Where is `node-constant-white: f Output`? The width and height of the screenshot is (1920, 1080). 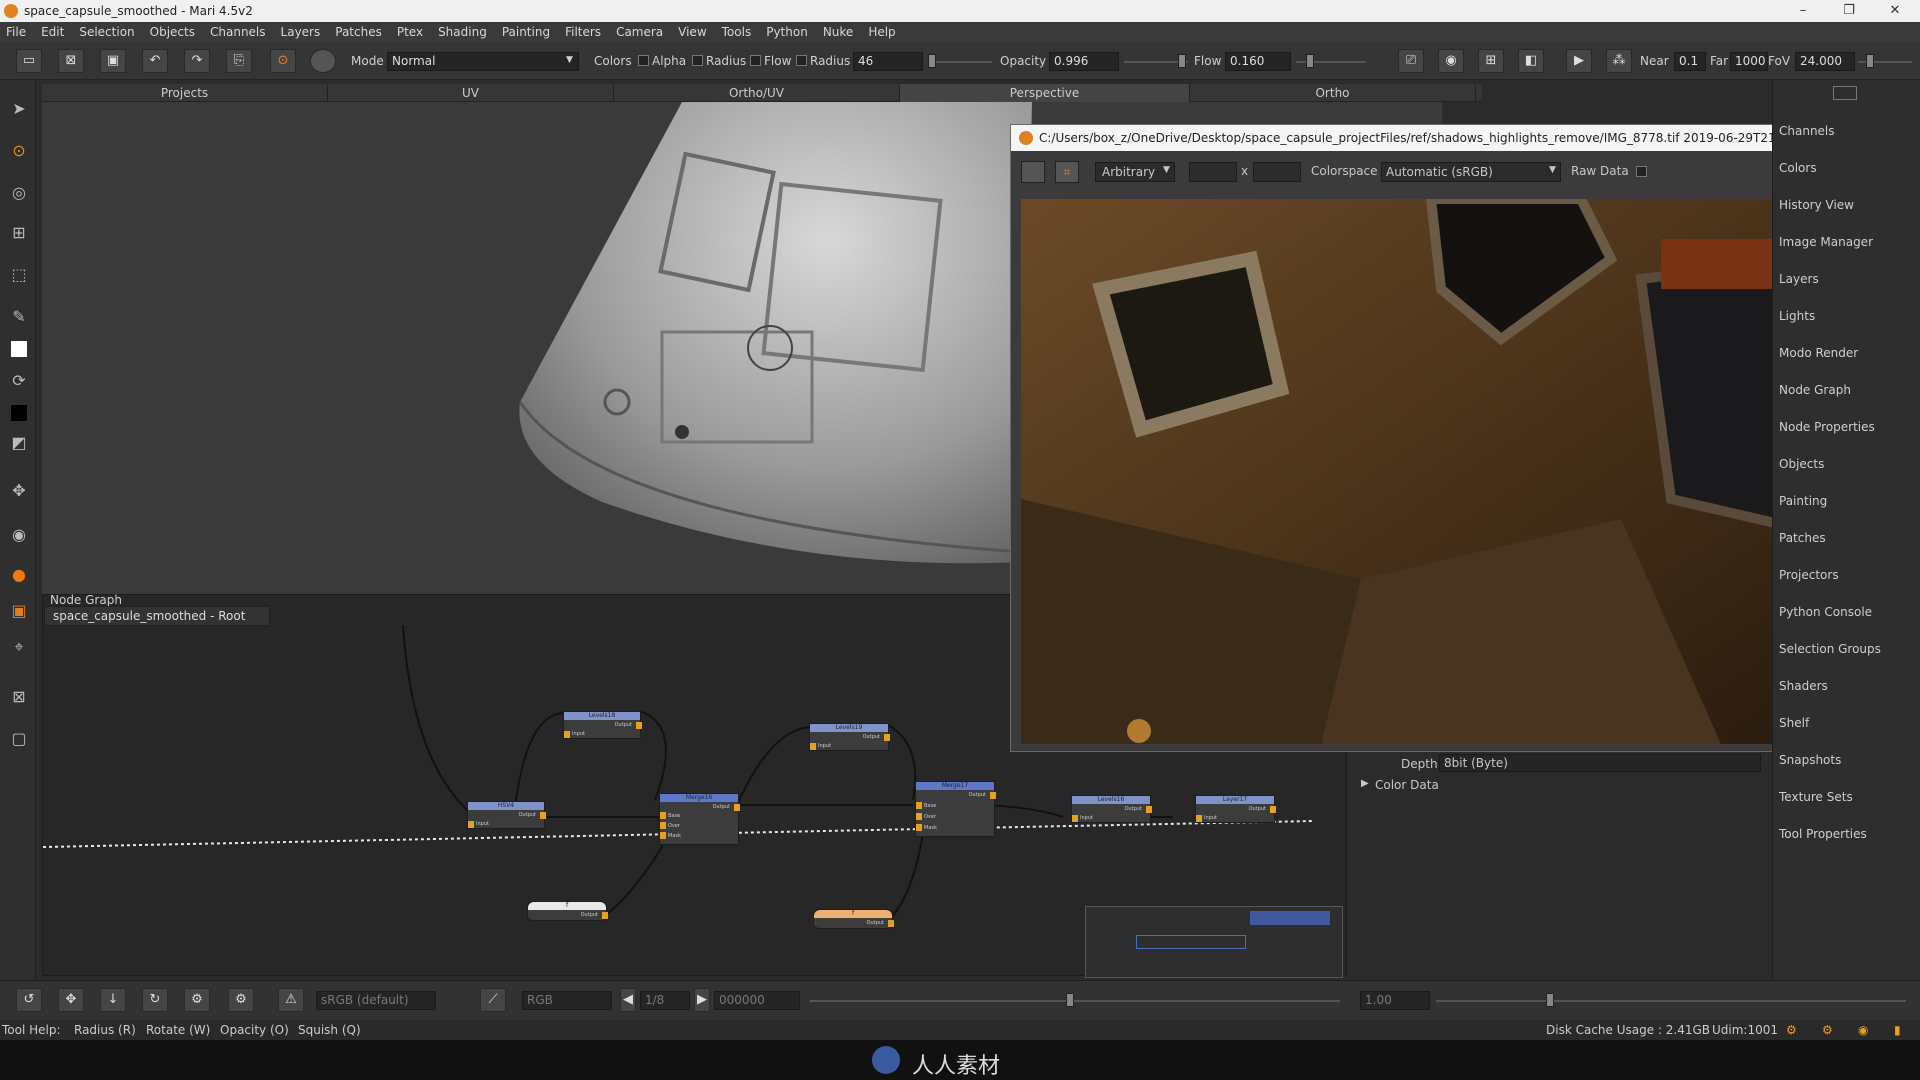 node-constant-white: f Output is located at coordinates (567, 911).